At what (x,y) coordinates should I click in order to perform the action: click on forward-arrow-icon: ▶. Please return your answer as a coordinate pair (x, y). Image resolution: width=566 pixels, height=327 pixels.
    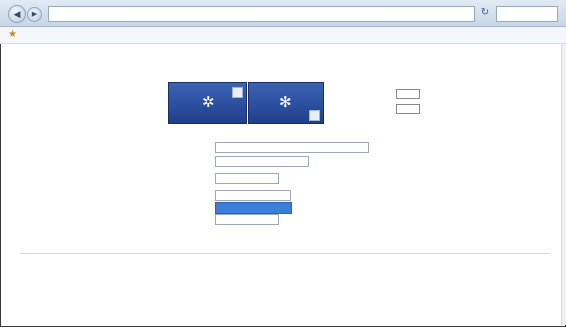
    Looking at the image, I should click on (34, 14).